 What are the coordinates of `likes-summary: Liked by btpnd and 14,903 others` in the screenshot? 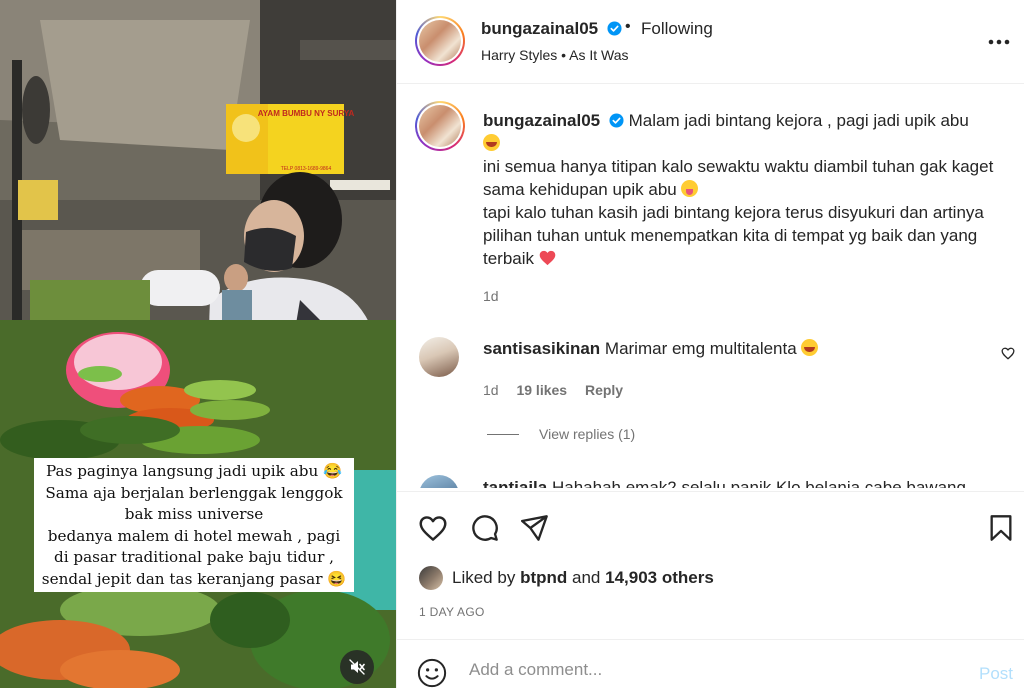 It's located at (566, 578).